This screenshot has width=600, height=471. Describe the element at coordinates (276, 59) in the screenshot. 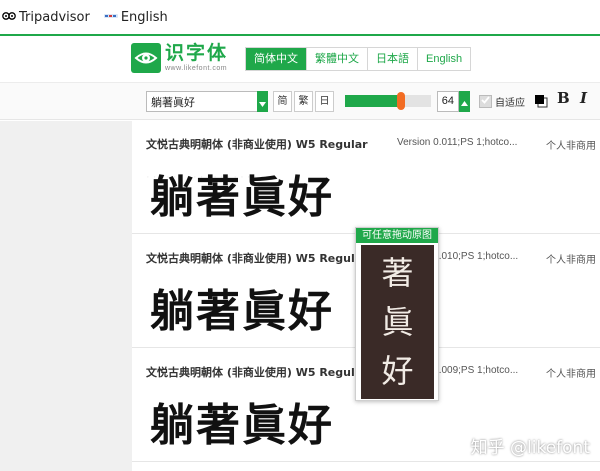

I see `tab-simplified-chinese: 简体中文` at that location.